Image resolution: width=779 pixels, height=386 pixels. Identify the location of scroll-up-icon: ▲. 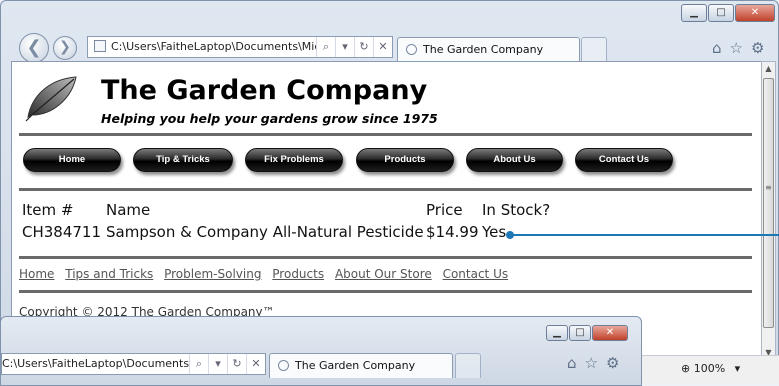
(768, 69).